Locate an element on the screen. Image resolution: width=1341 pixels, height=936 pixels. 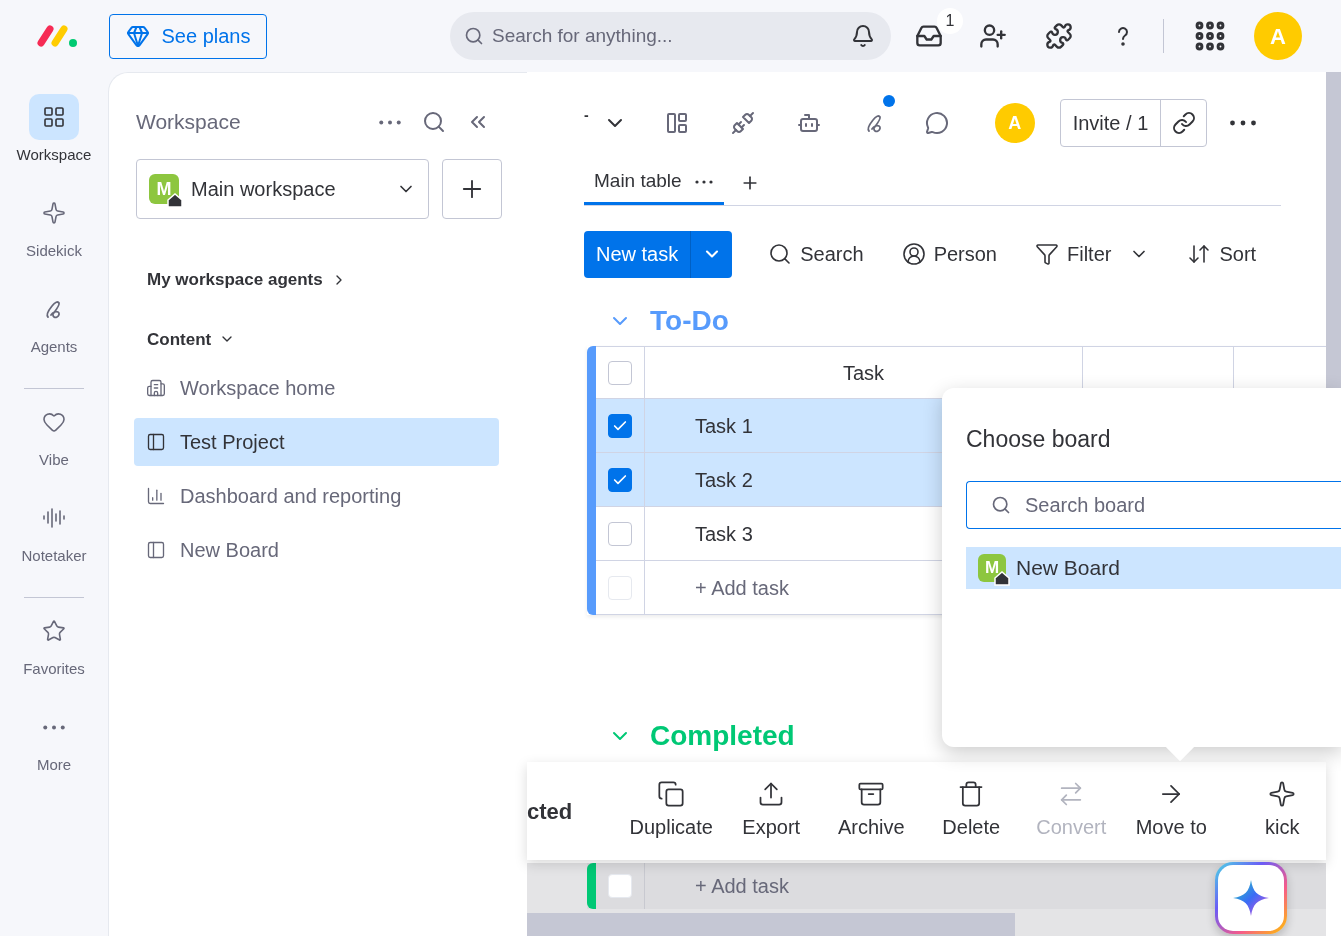
copy-icon is located at coordinates (671, 794).